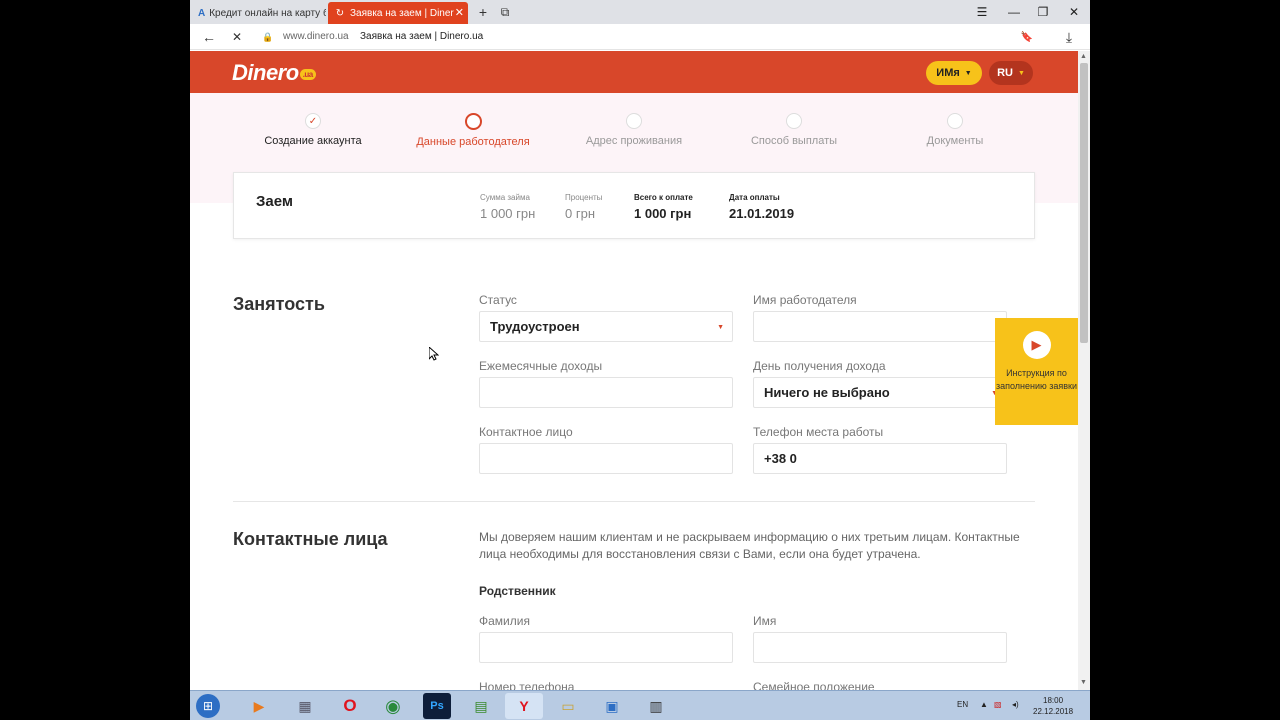 This screenshot has width=1280, height=720. What do you see at coordinates (473, 142) in the screenshot?
I see `step-label: Данные работодателя` at bounding box center [473, 142].